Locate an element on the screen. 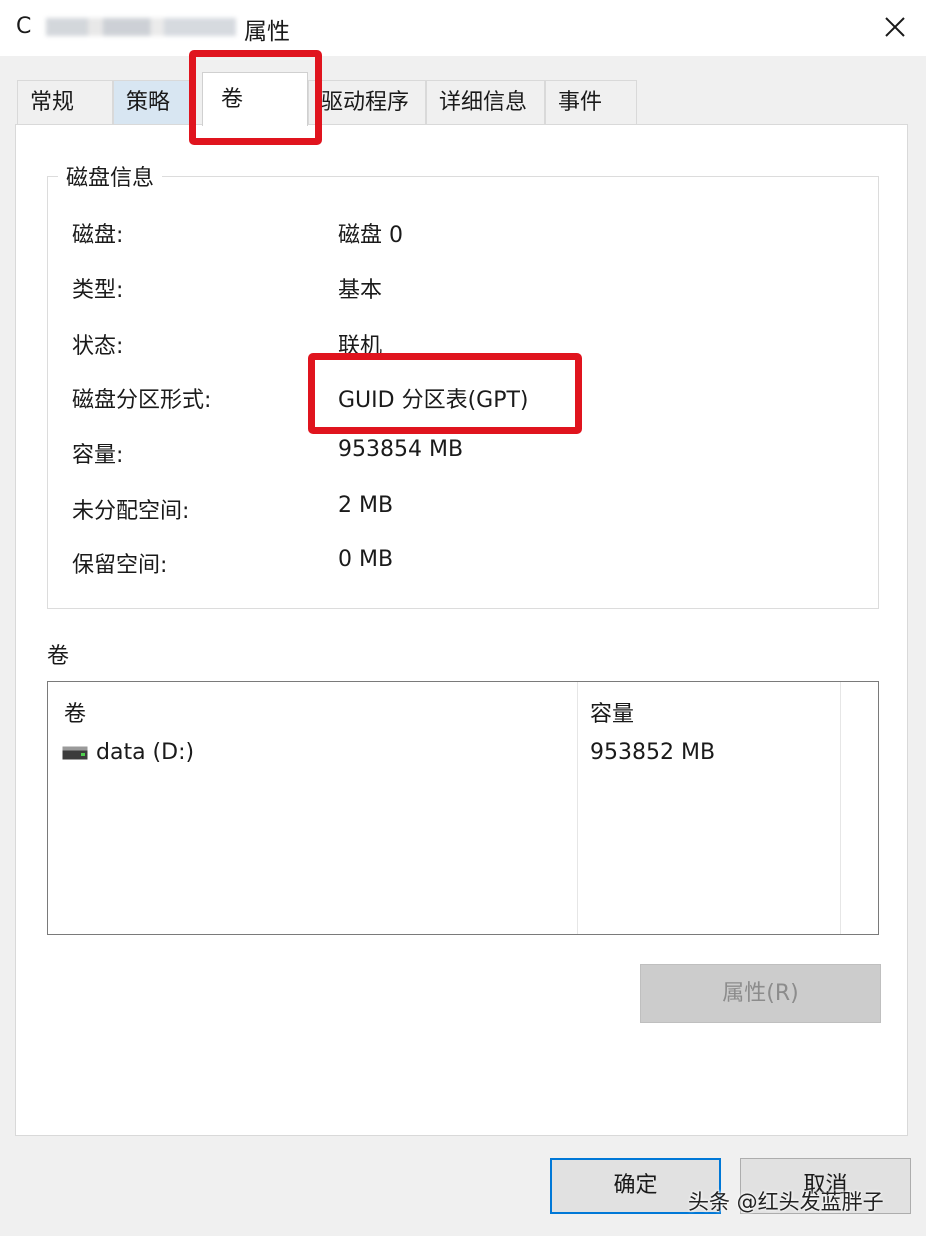 This screenshot has height=1236, width=926. tab-details: 详细信息 is located at coordinates (485, 102).